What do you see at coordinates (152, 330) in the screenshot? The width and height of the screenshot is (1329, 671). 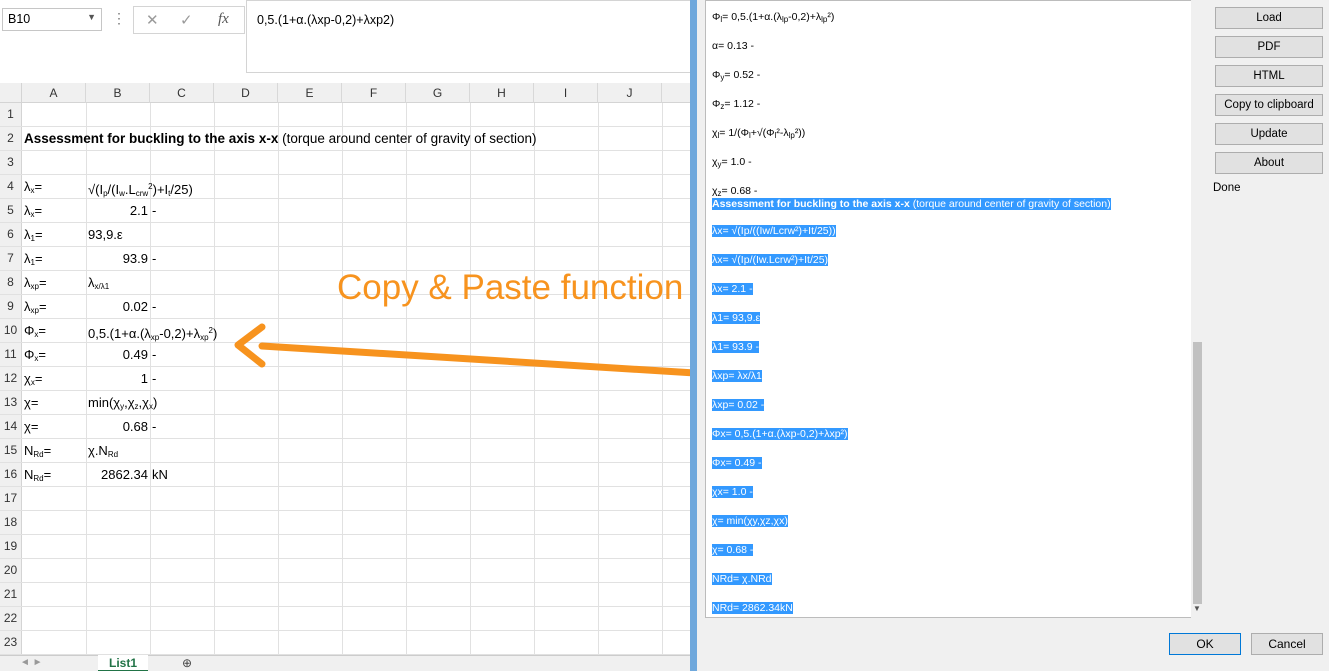 I see `cell-b: 0,5.(1+α.(λxp-0,2)+λxp2)` at bounding box center [152, 330].